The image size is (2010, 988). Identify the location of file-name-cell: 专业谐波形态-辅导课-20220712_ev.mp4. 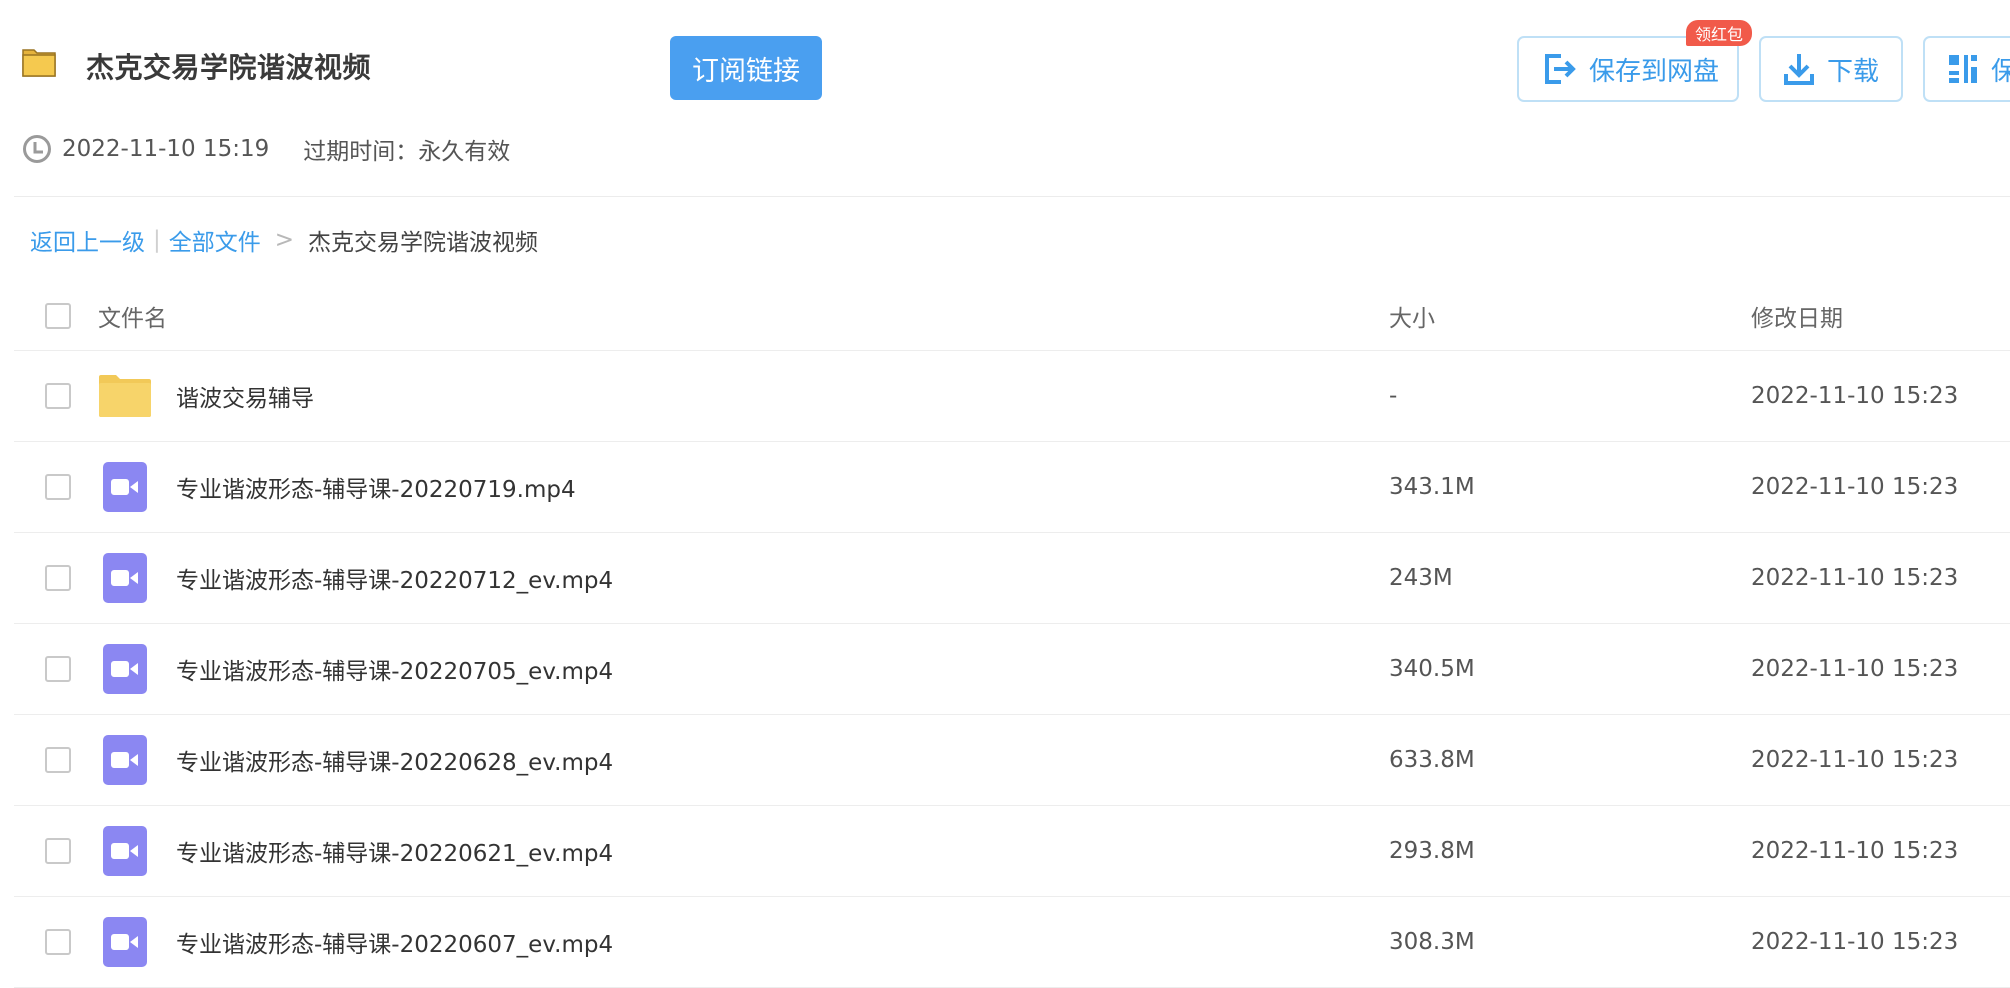
(355, 578).